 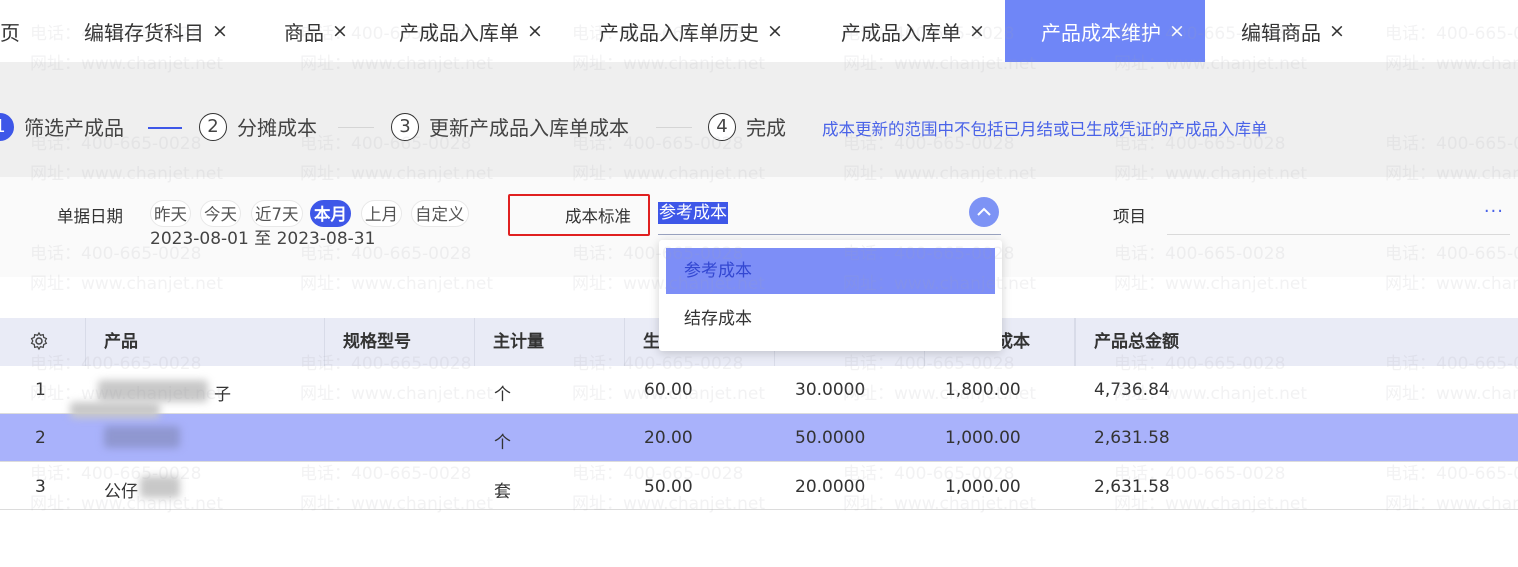 I want to click on row-index: 3, so click(x=40, y=487).